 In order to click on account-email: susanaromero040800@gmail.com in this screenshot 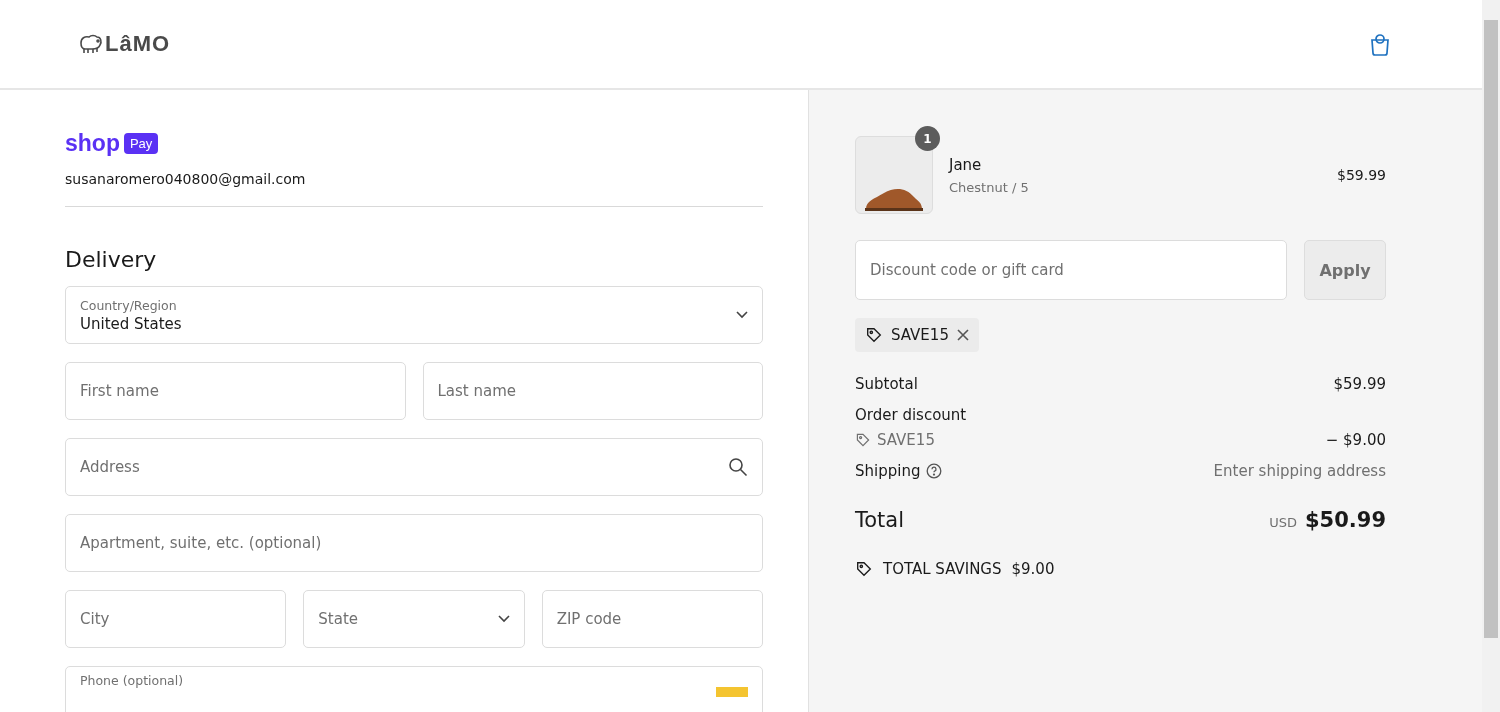, I will do `click(186, 179)`.